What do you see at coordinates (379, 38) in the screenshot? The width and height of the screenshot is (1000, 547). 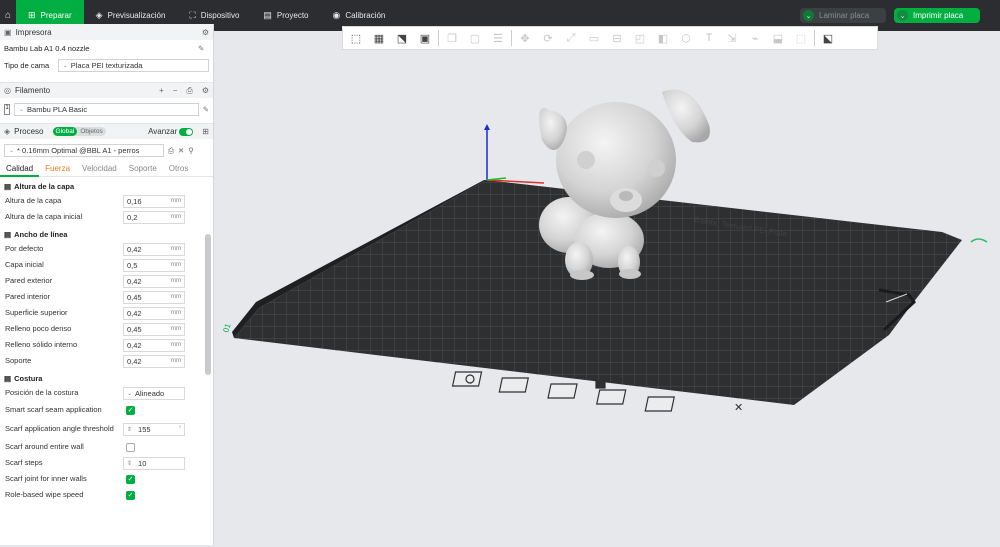 I see `add-plate-icon: ▦` at bounding box center [379, 38].